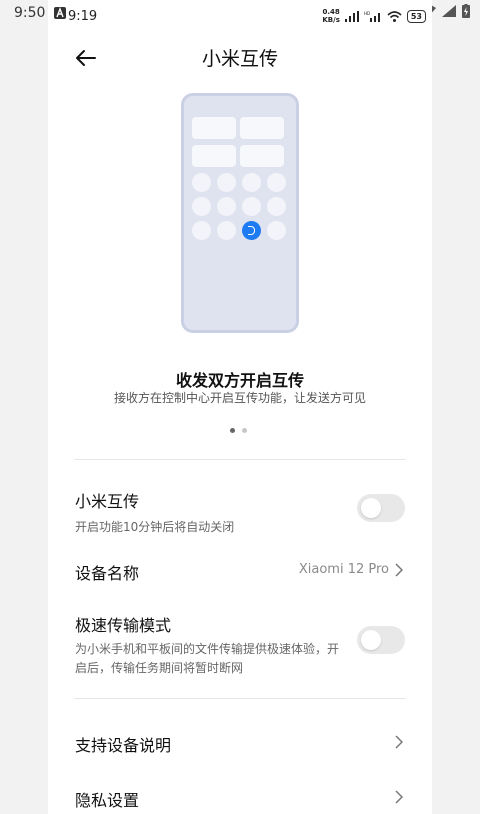 Image resolution: width=480 pixels, height=814 pixels. What do you see at coordinates (416, 16) in the screenshot?
I see `battery-level: 53` at bounding box center [416, 16].